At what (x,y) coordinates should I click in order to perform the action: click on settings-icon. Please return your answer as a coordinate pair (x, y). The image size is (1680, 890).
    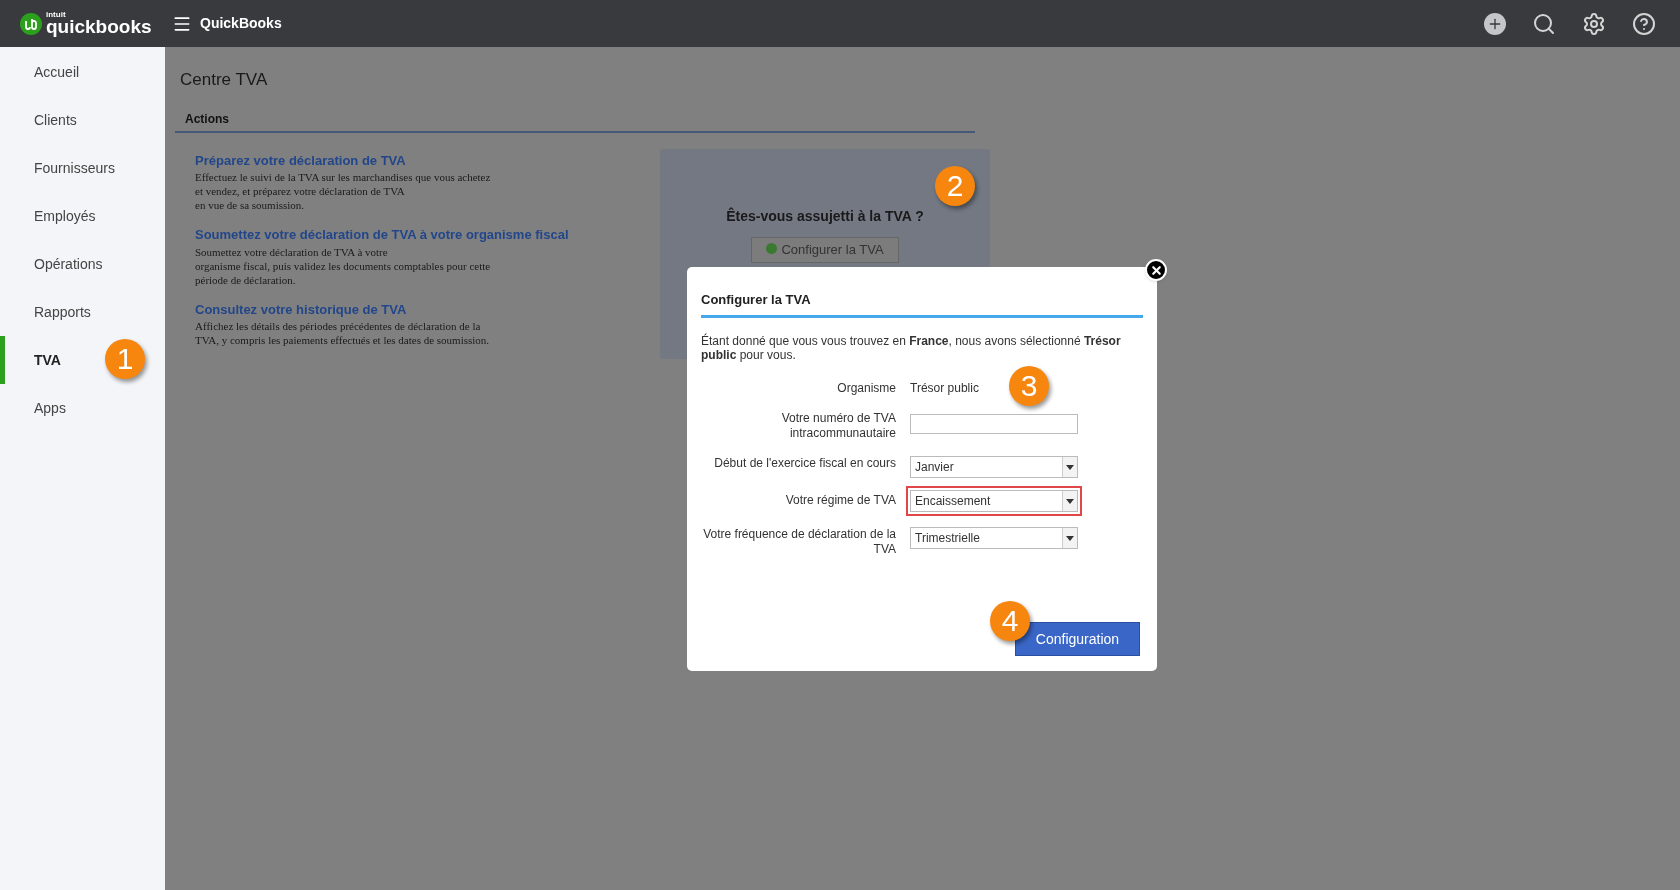
    Looking at the image, I should click on (1594, 23).